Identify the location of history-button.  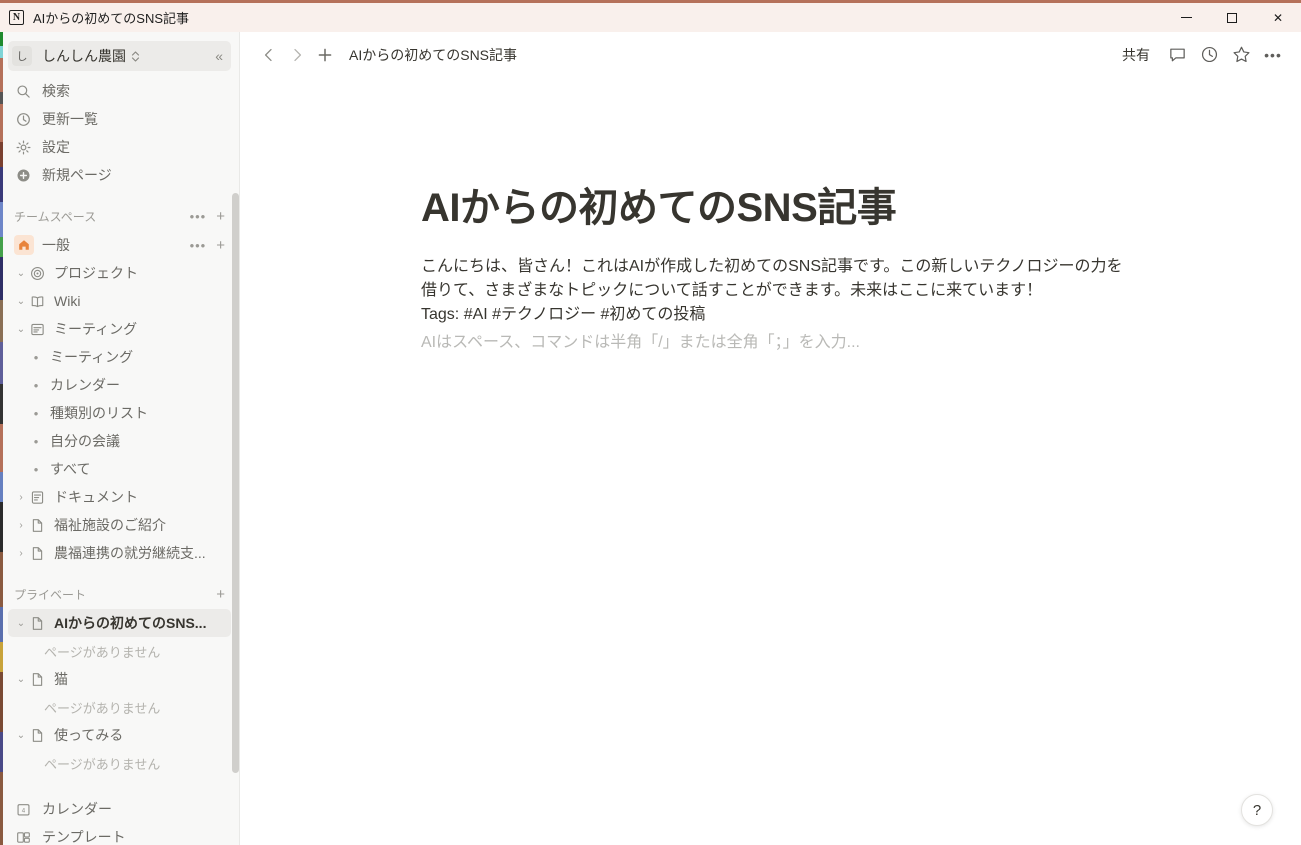
(1209, 55).